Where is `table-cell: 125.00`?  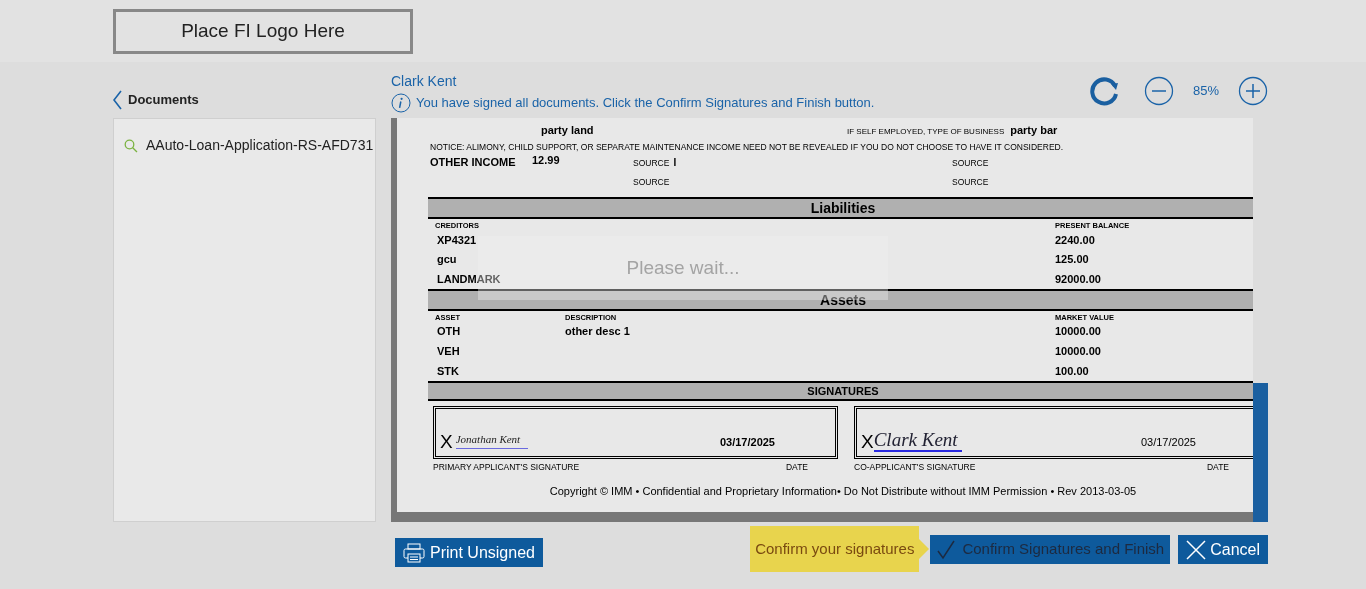 table-cell: 125.00 is located at coordinates (1072, 259).